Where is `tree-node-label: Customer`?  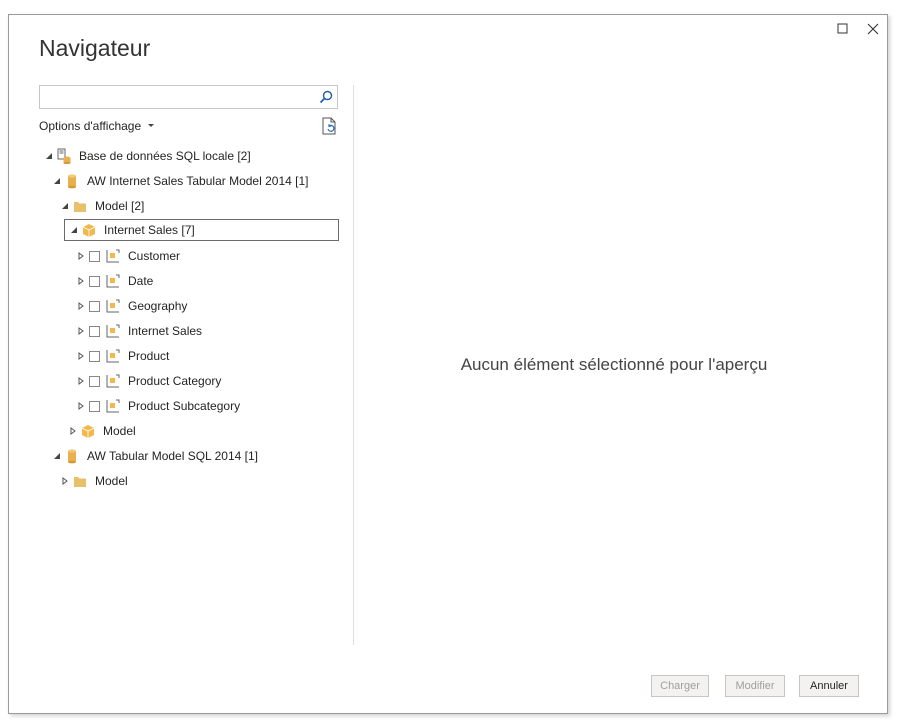
tree-node-label: Customer is located at coordinates (154, 256).